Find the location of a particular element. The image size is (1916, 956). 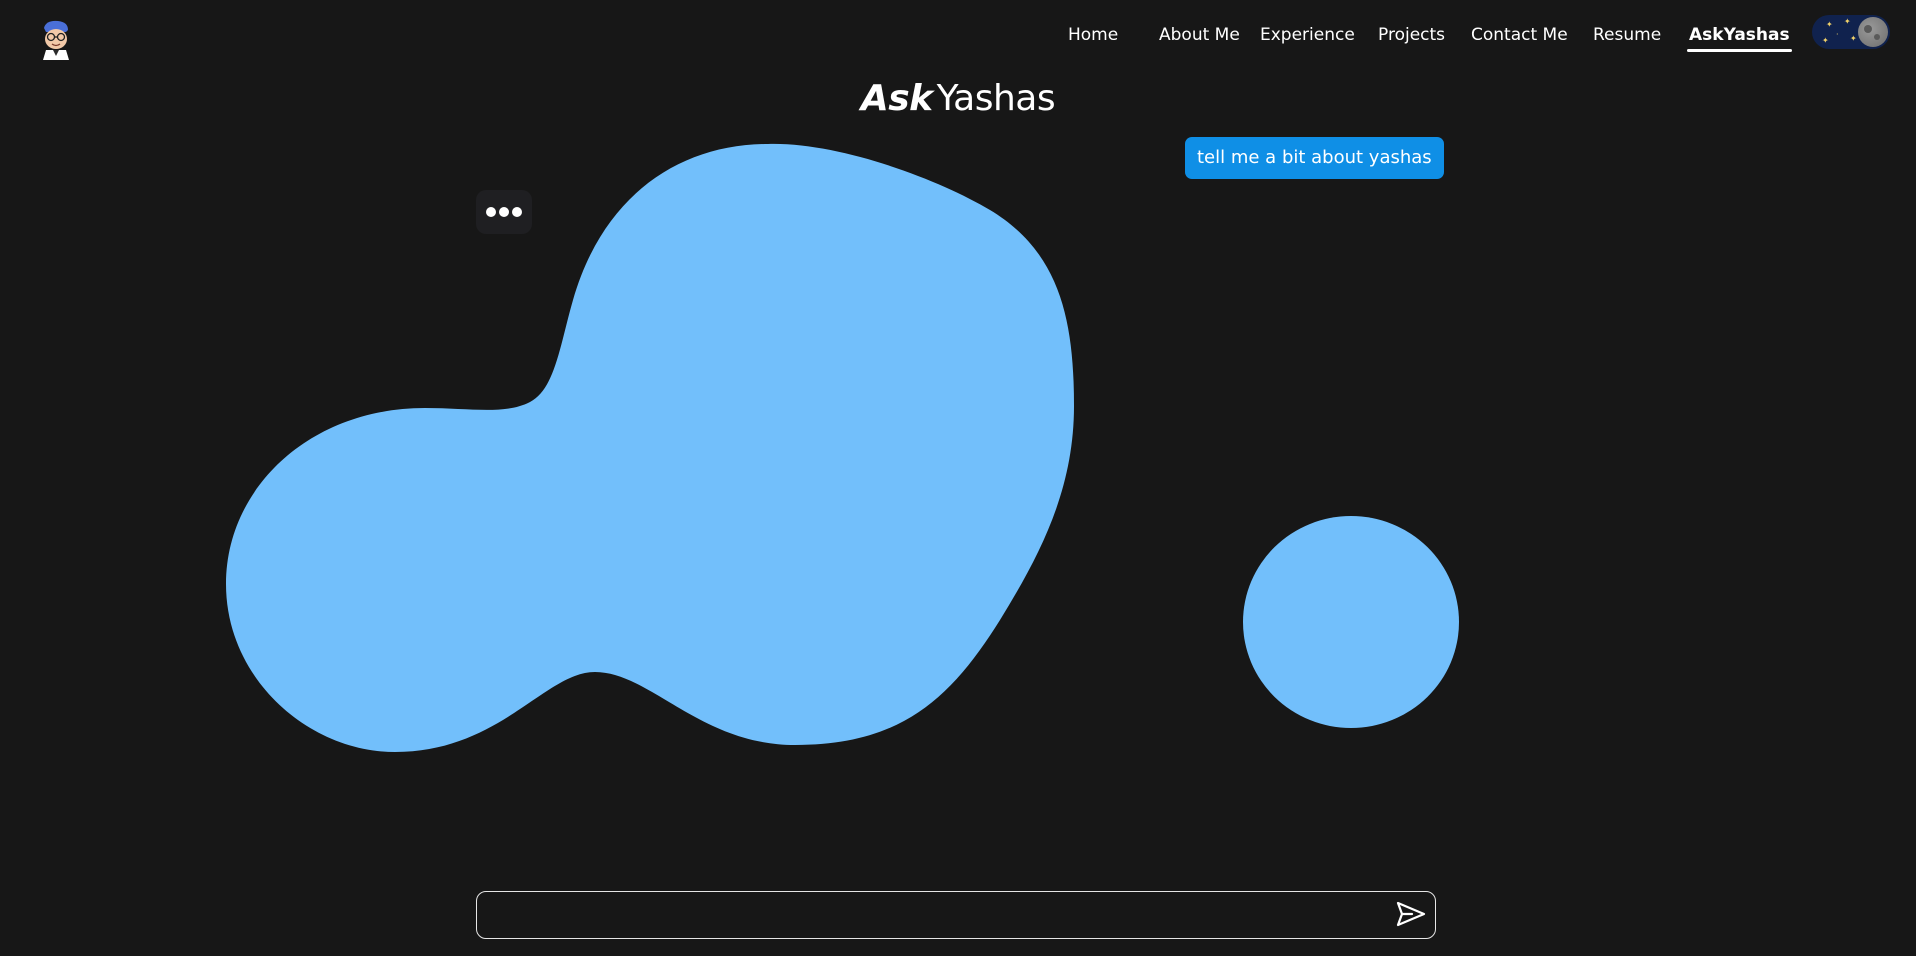

chat-input-box is located at coordinates (956, 915).